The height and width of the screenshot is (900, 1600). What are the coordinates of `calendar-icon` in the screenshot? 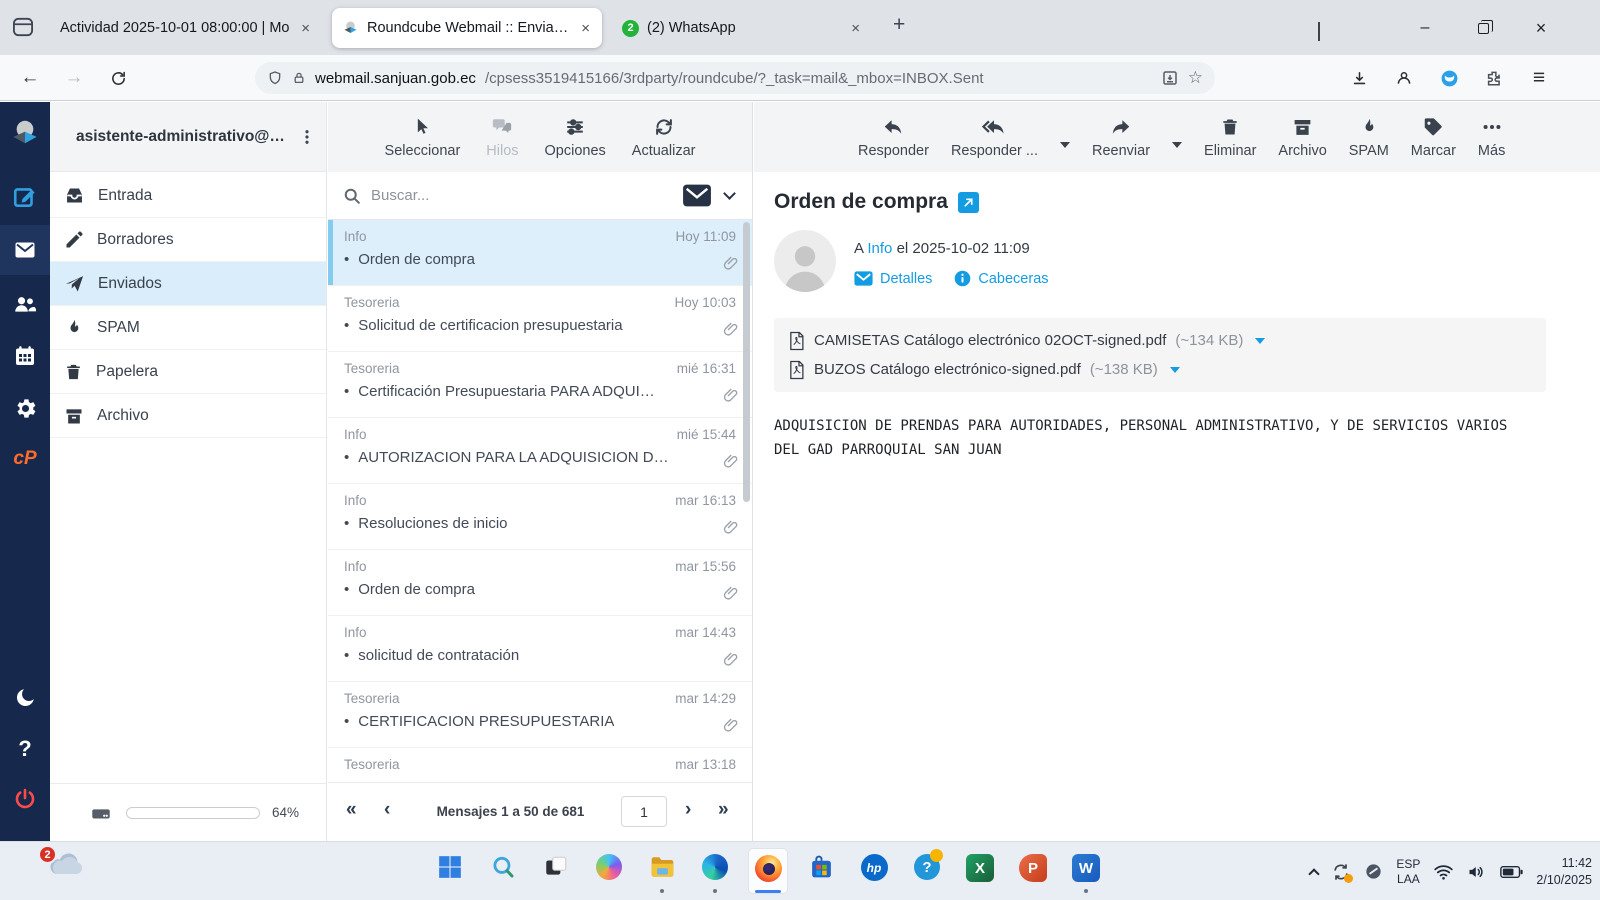 It's located at (25, 356).